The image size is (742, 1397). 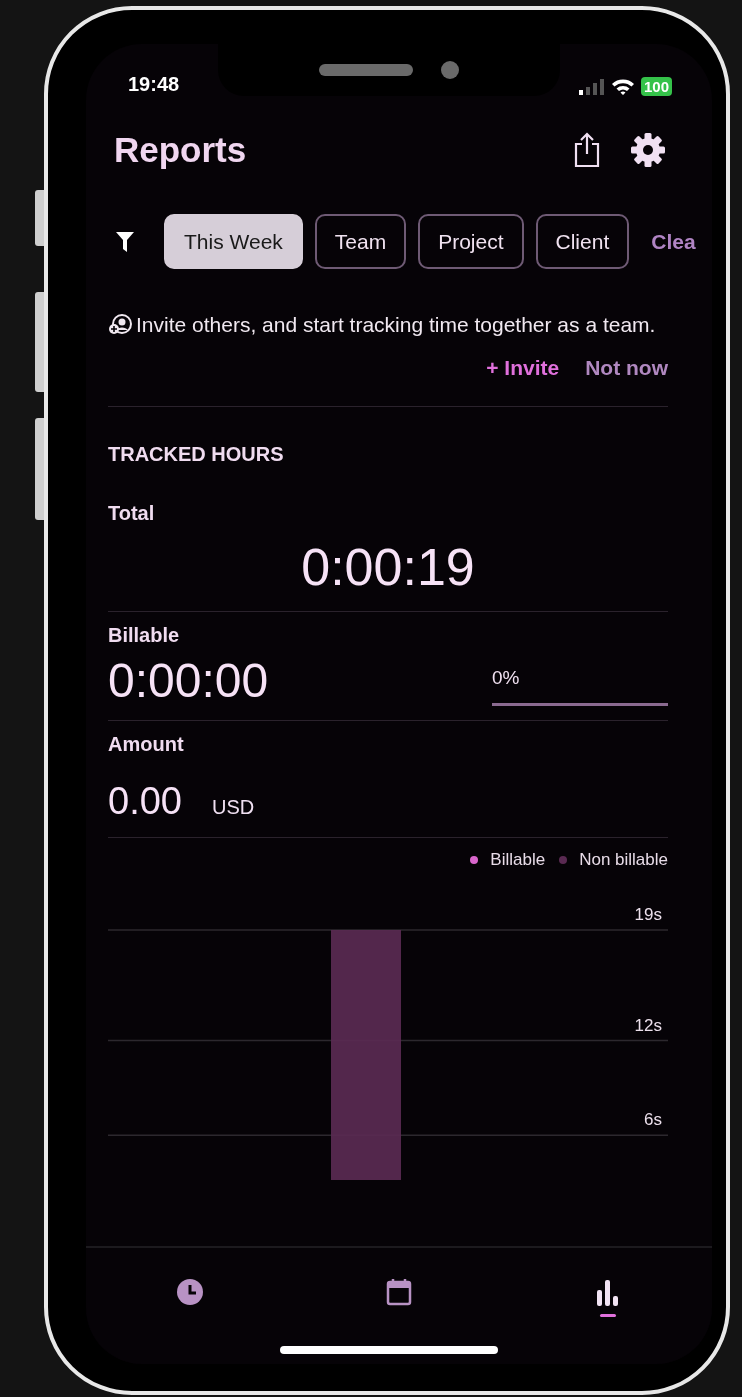 What do you see at coordinates (471, 241) in the screenshot?
I see `filter-chip: Project` at bounding box center [471, 241].